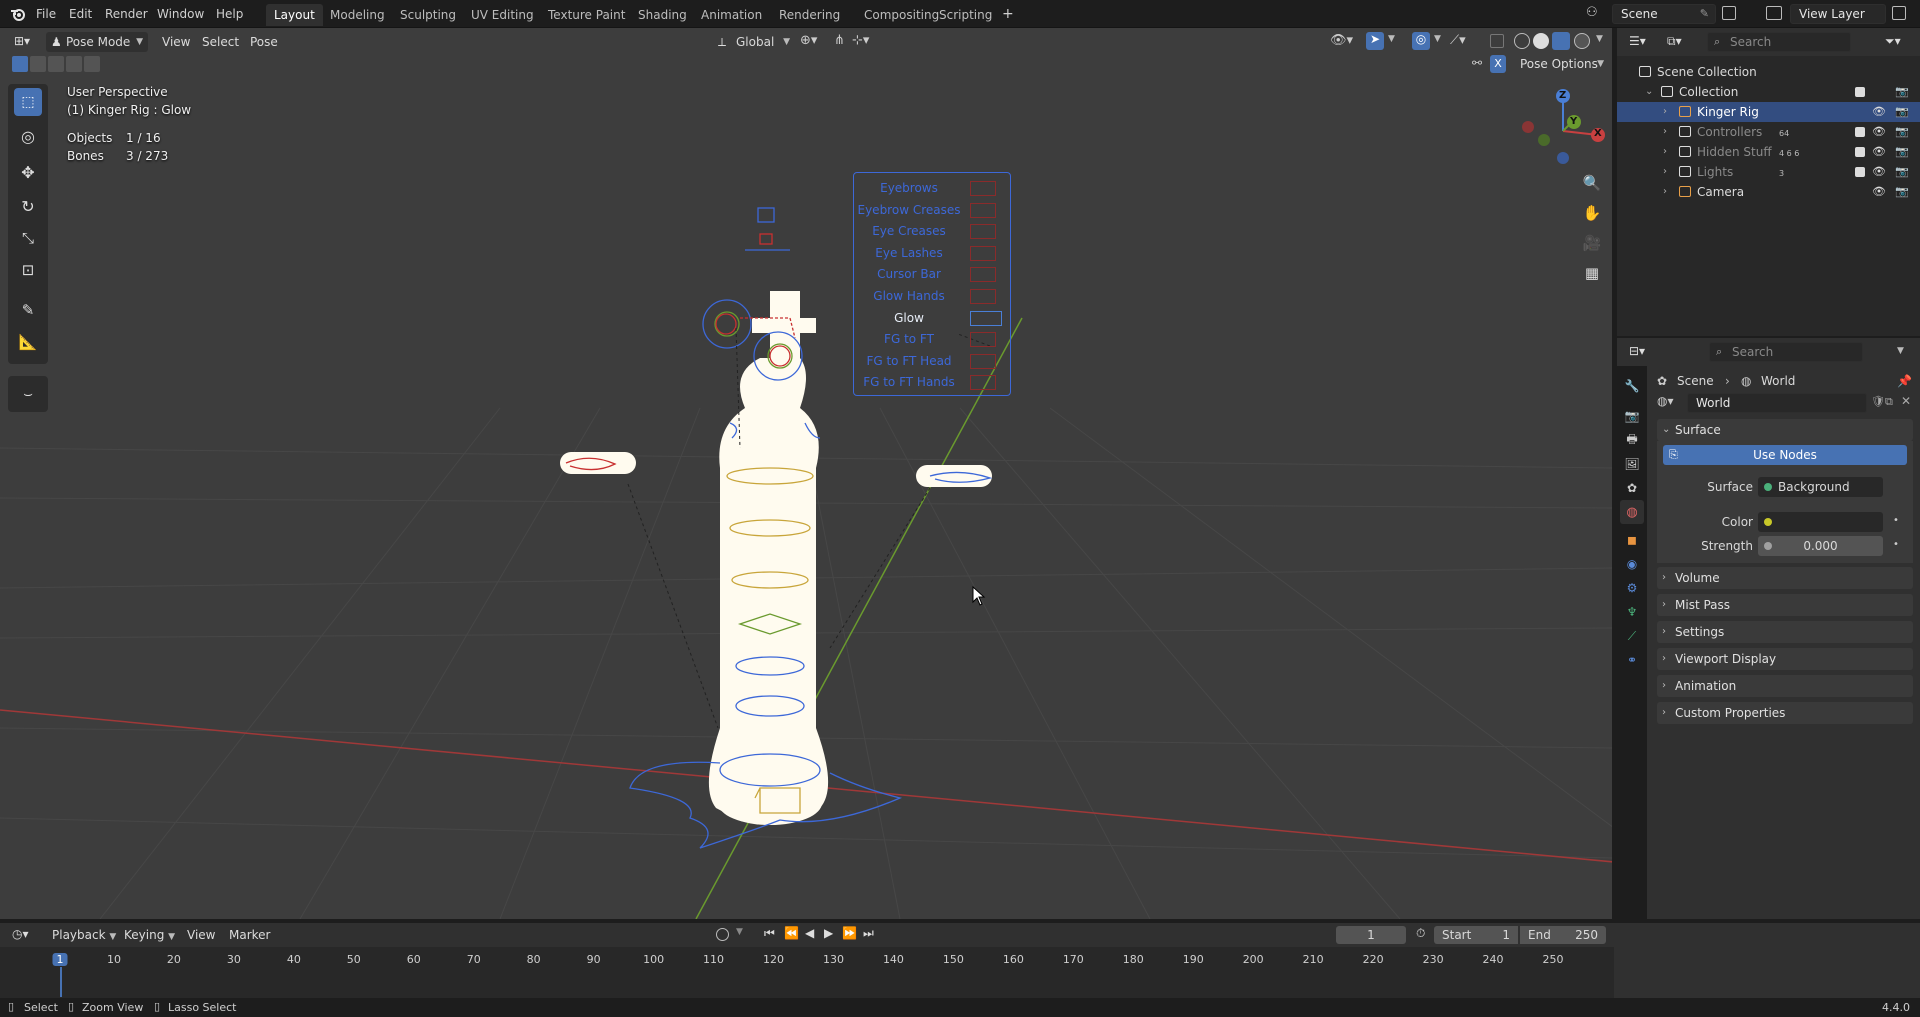 This screenshot has width=1920, height=1017. I want to click on panel-settings: › Settings, so click(1785, 632).